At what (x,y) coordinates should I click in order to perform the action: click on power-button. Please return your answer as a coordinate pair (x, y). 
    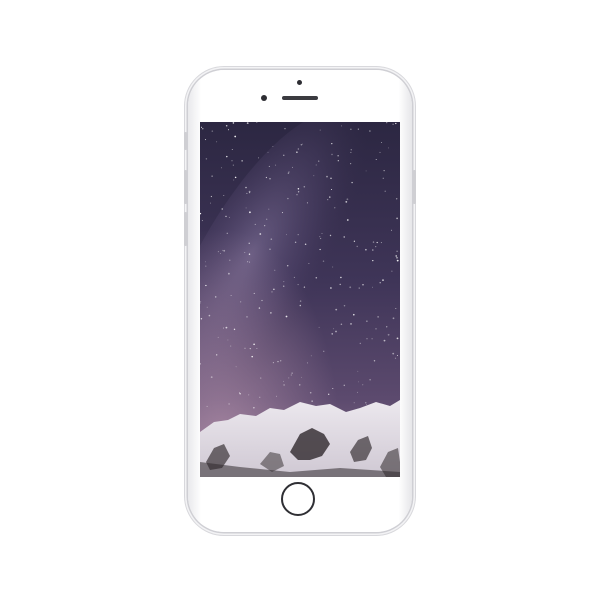
    Looking at the image, I should click on (414, 187).